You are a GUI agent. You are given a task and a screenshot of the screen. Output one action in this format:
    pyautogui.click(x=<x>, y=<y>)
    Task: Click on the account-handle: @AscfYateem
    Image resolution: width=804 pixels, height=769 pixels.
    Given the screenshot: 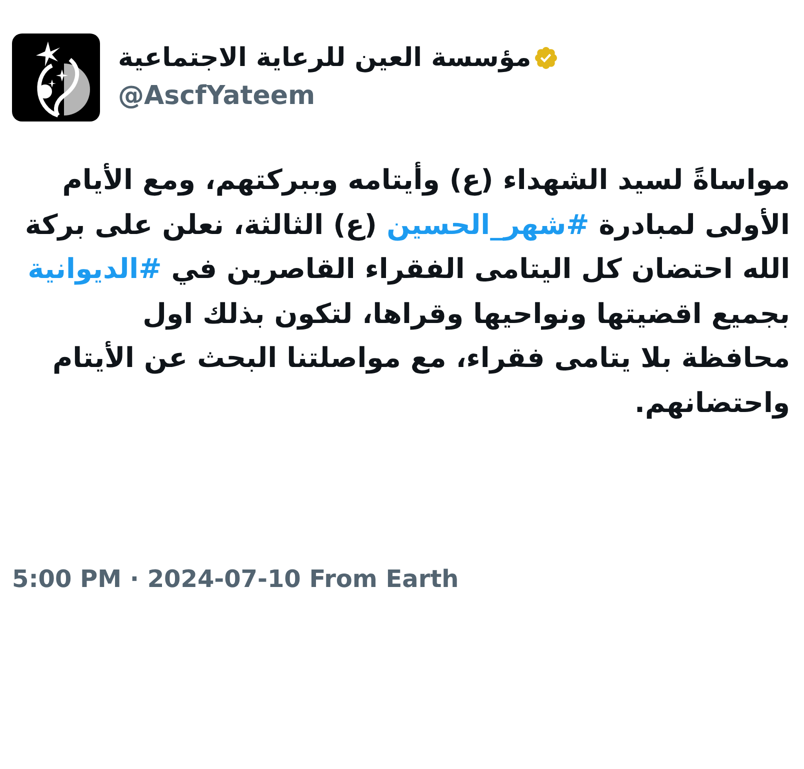 What is the action you would take?
    pyautogui.click(x=338, y=96)
    